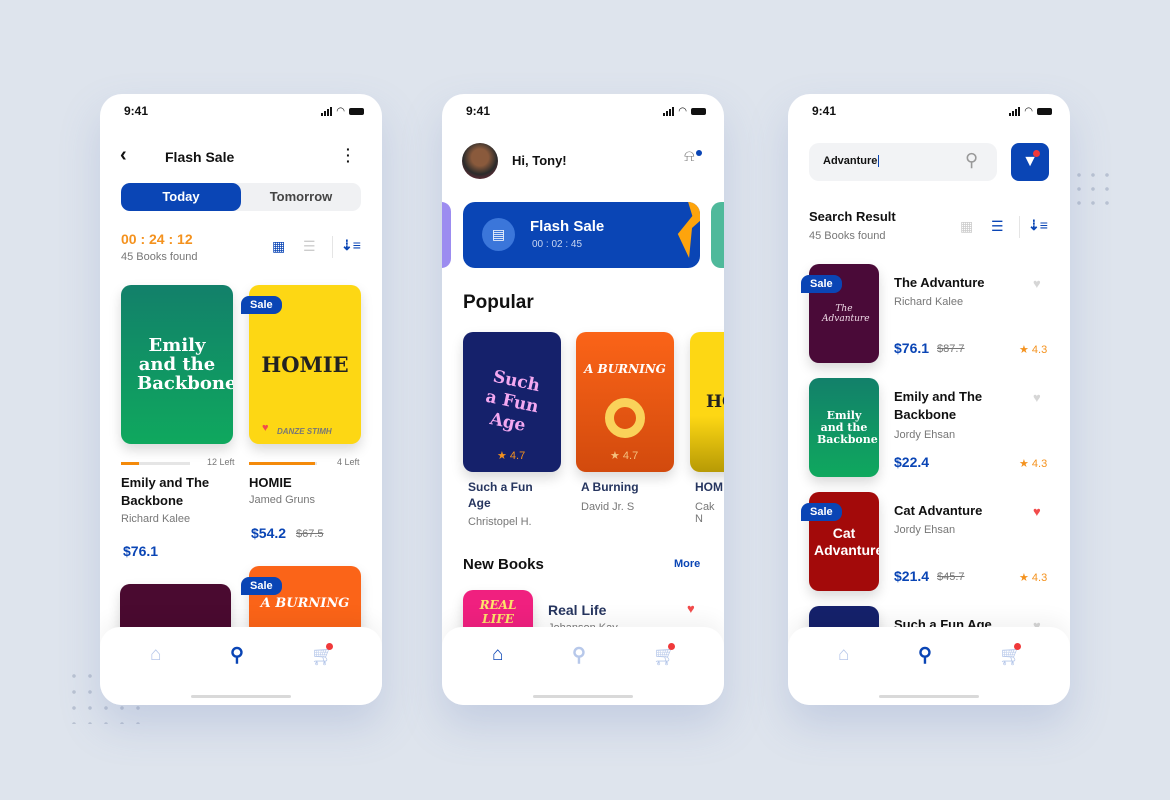 The image size is (1170, 800). I want to click on book-title: Age, so click(479, 503).